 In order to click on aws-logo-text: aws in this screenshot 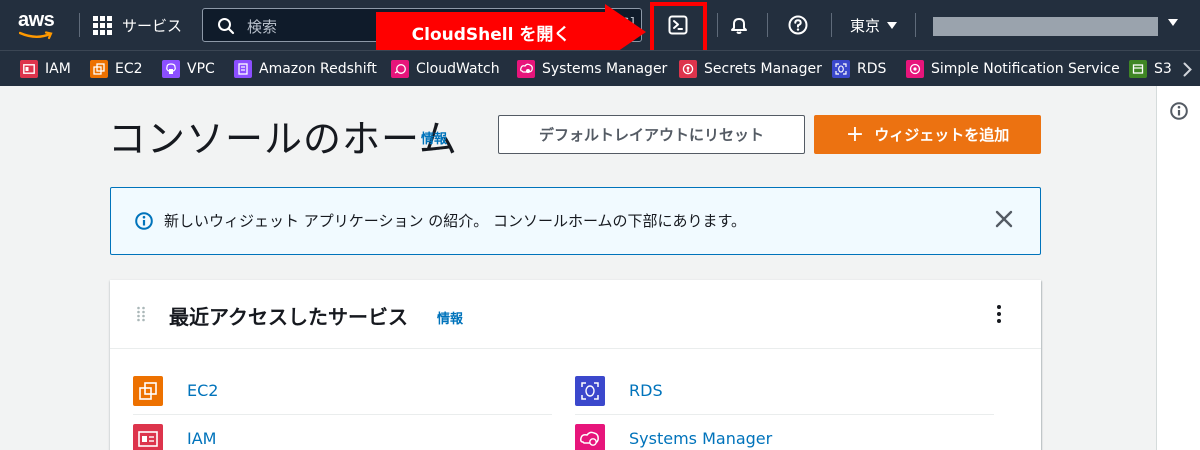, I will do `click(36, 20)`.